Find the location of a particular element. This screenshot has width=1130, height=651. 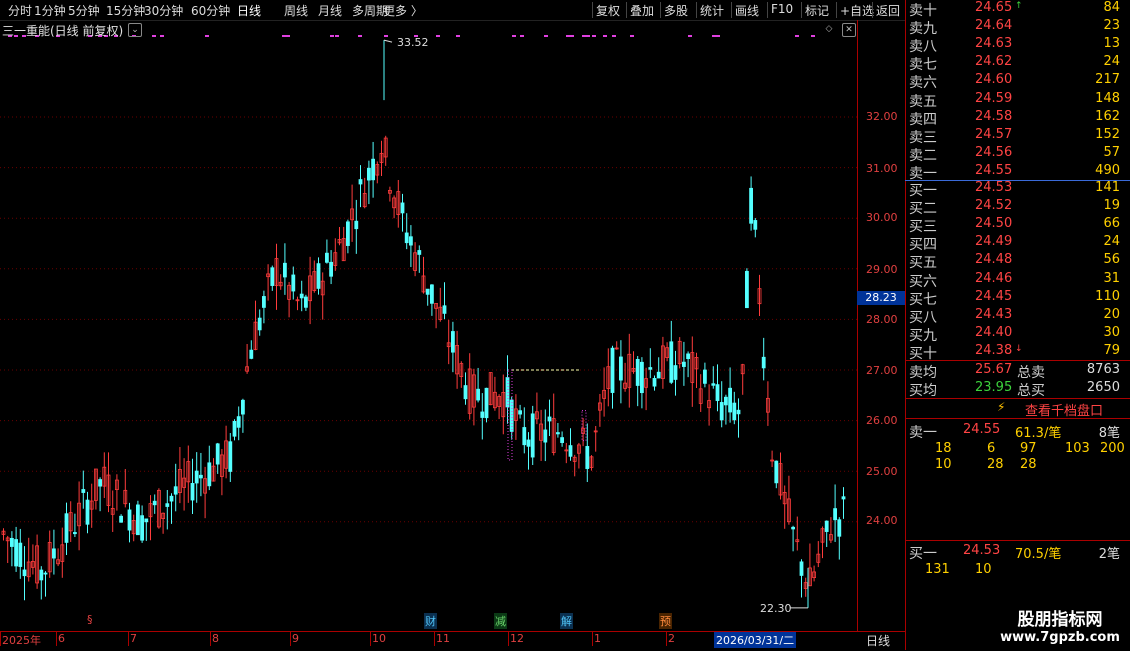

sell1-order: 200 is located at coordinates (1112, 448).